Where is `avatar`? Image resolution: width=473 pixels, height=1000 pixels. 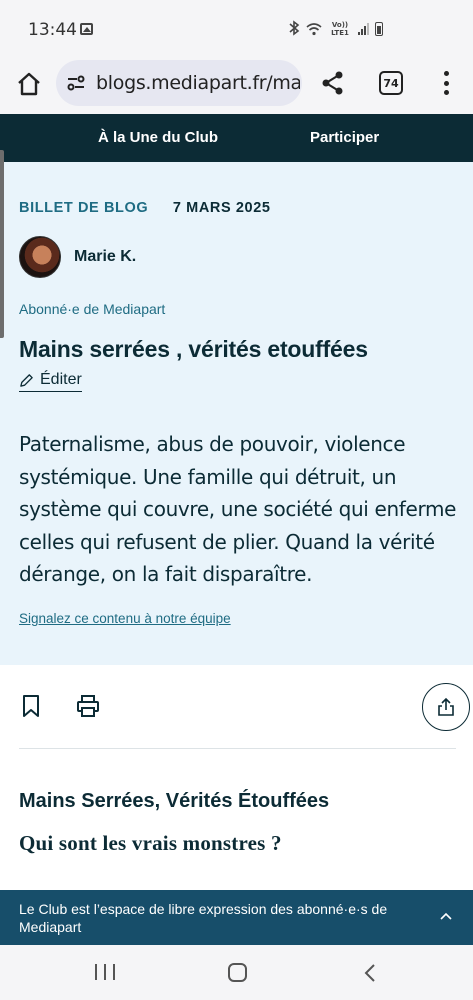
avatar is located at coordinates (40, 257).